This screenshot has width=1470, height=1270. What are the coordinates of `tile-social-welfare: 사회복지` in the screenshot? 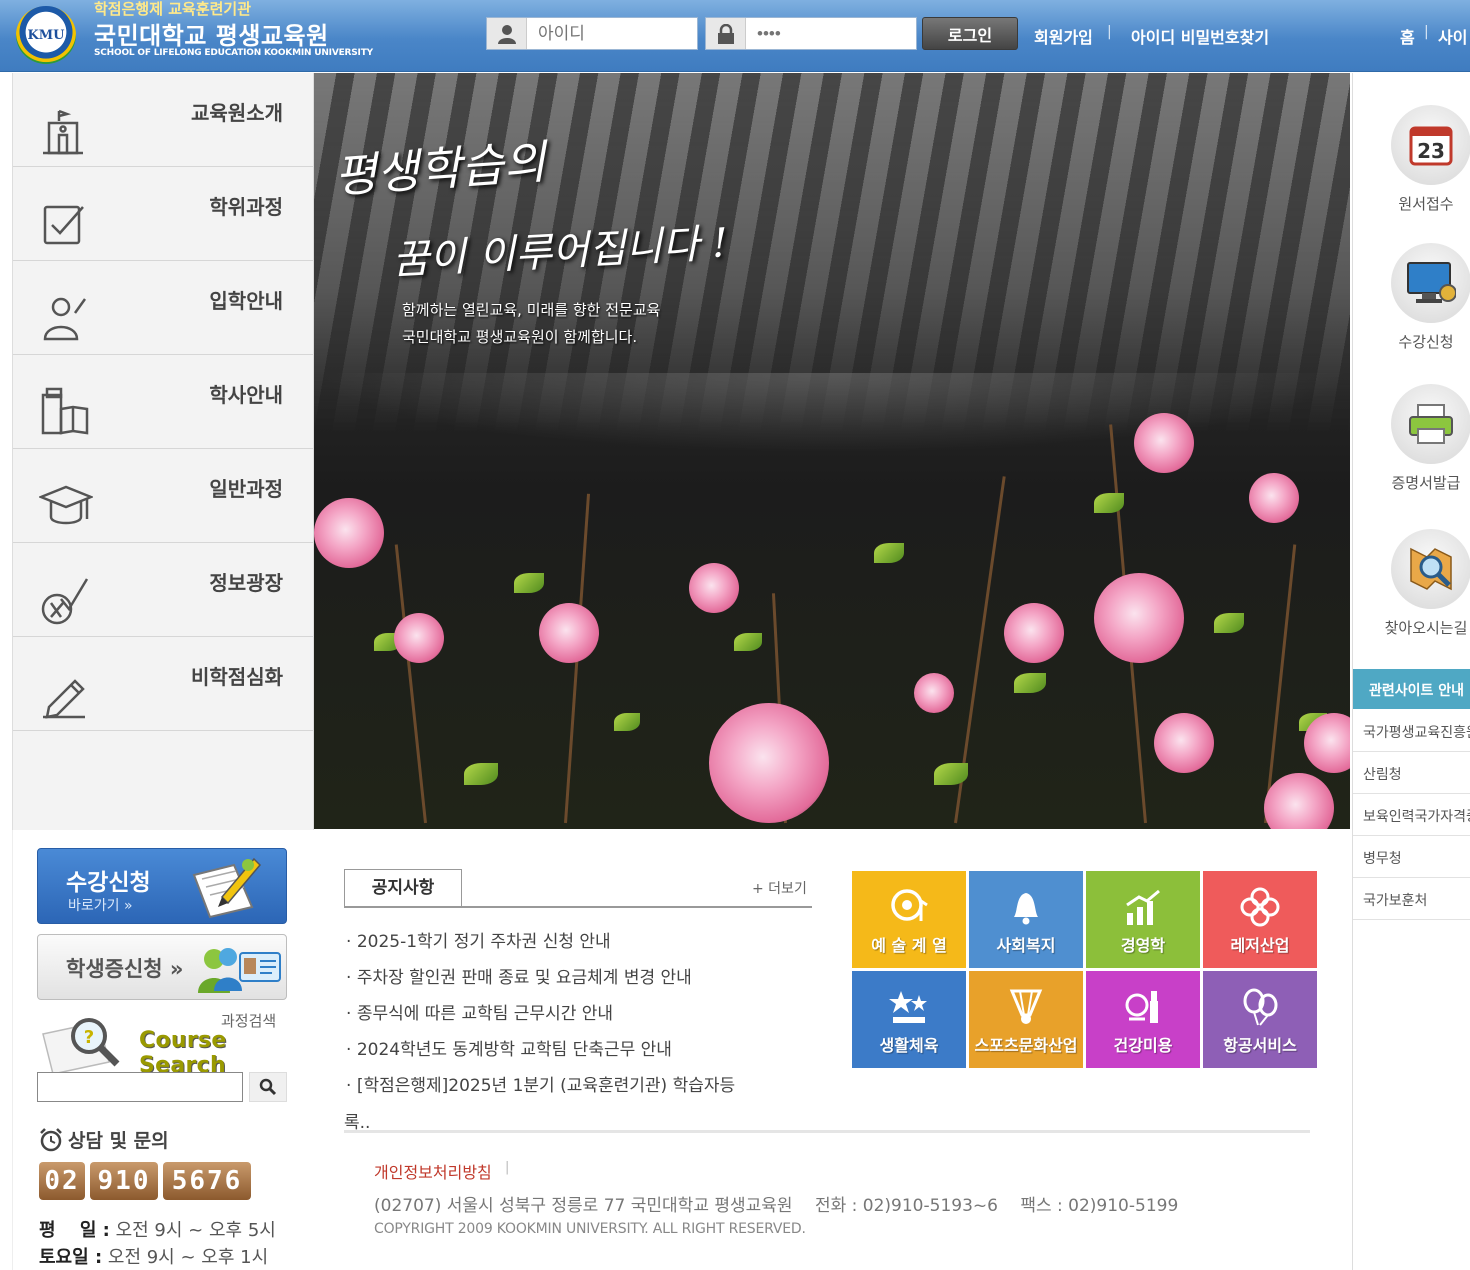 It's located at (1026, 919).